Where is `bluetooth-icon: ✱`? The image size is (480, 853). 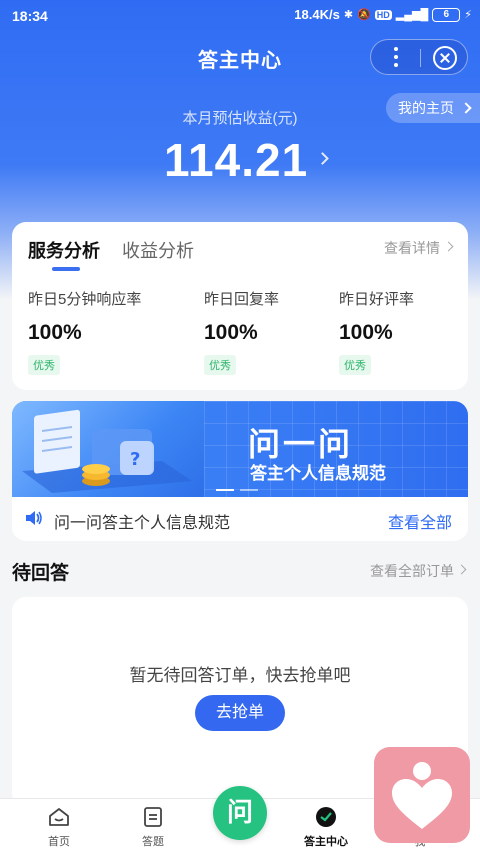
bluetooth-icon: ✱ is located at coordinates (348, 15).